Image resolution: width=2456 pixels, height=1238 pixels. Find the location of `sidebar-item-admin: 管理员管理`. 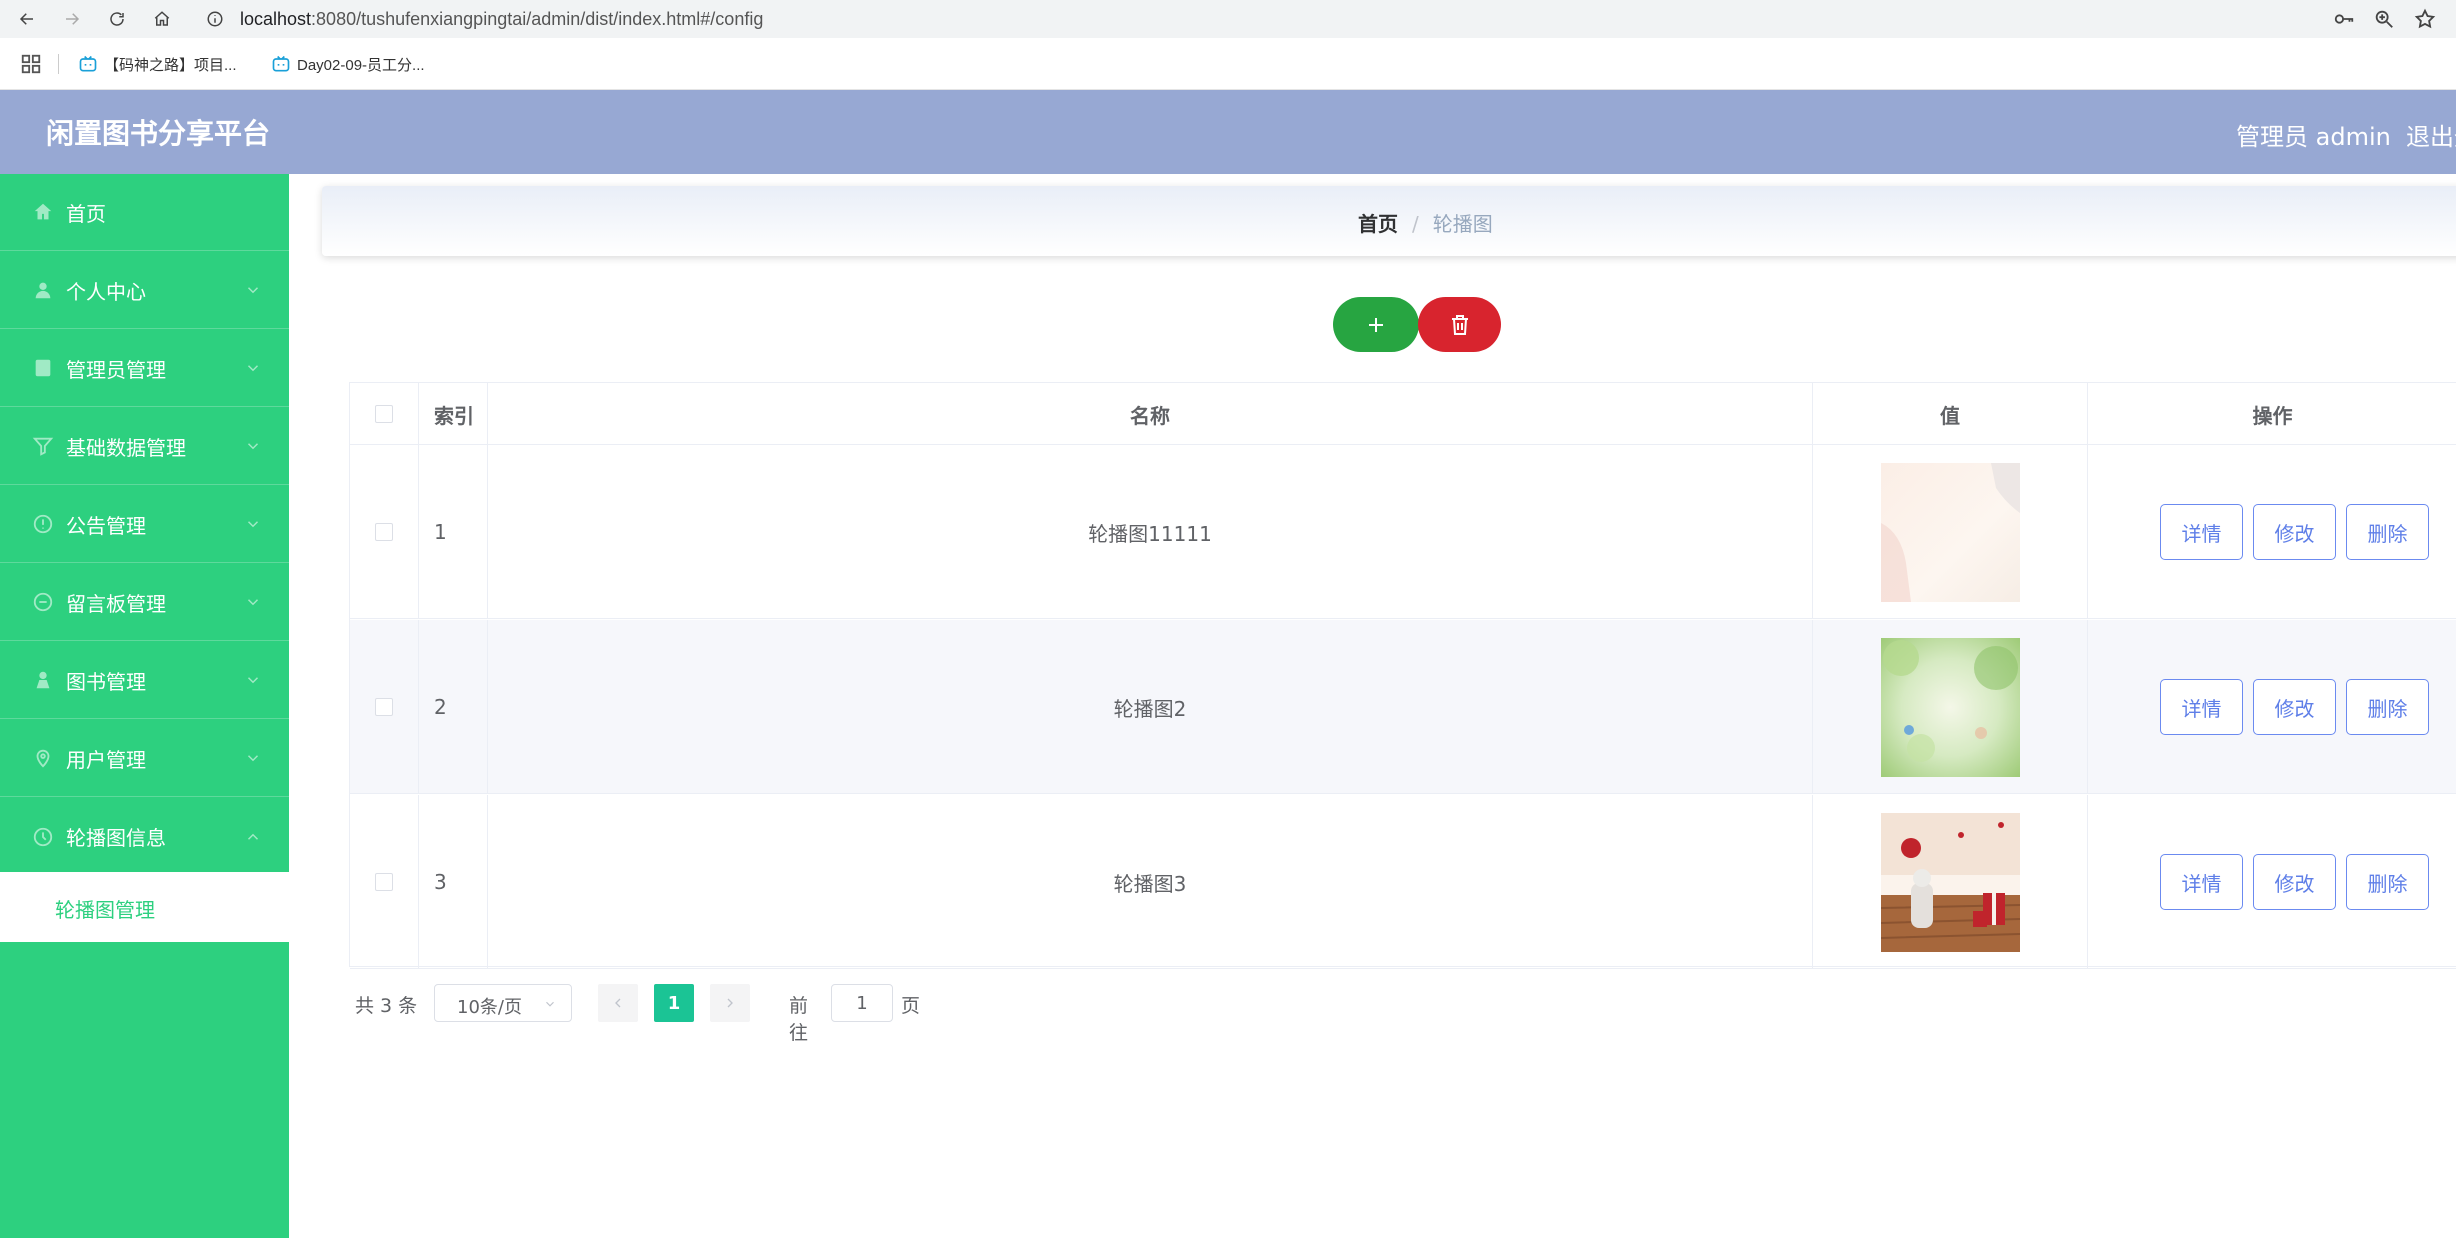

sidebar-item-admin: 管理员管理 is located at coordinates (144, 368).